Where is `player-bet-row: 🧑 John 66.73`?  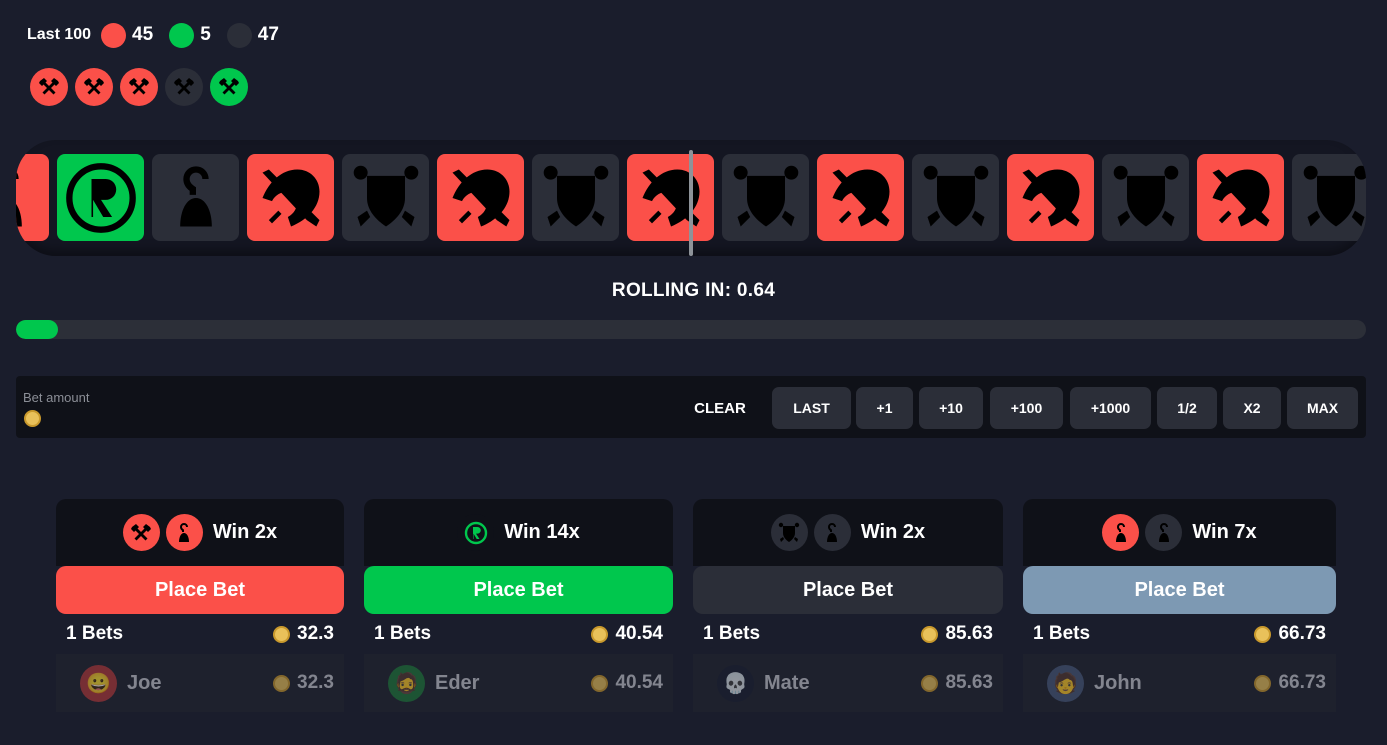
player-bet-row: 🧑 John 66.73 is located at coordinates (1179, 683).